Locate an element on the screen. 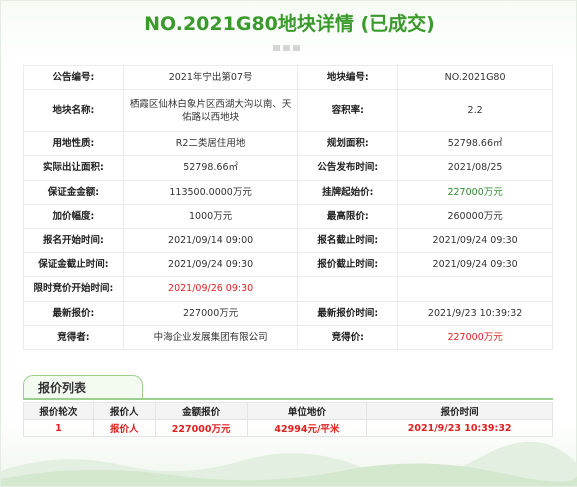 The image size is (577, 487). actual-area-value: 52798.66㎡ is located at coordinates (210, 168).